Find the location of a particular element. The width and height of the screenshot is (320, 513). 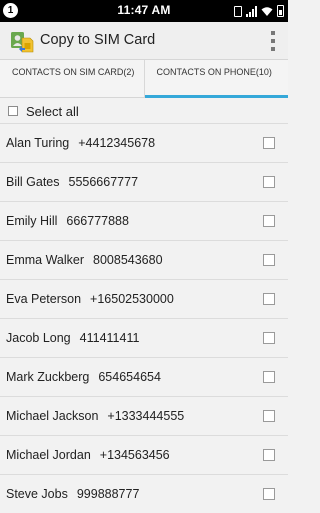

signal-icon is located at coordinates (251, 11).